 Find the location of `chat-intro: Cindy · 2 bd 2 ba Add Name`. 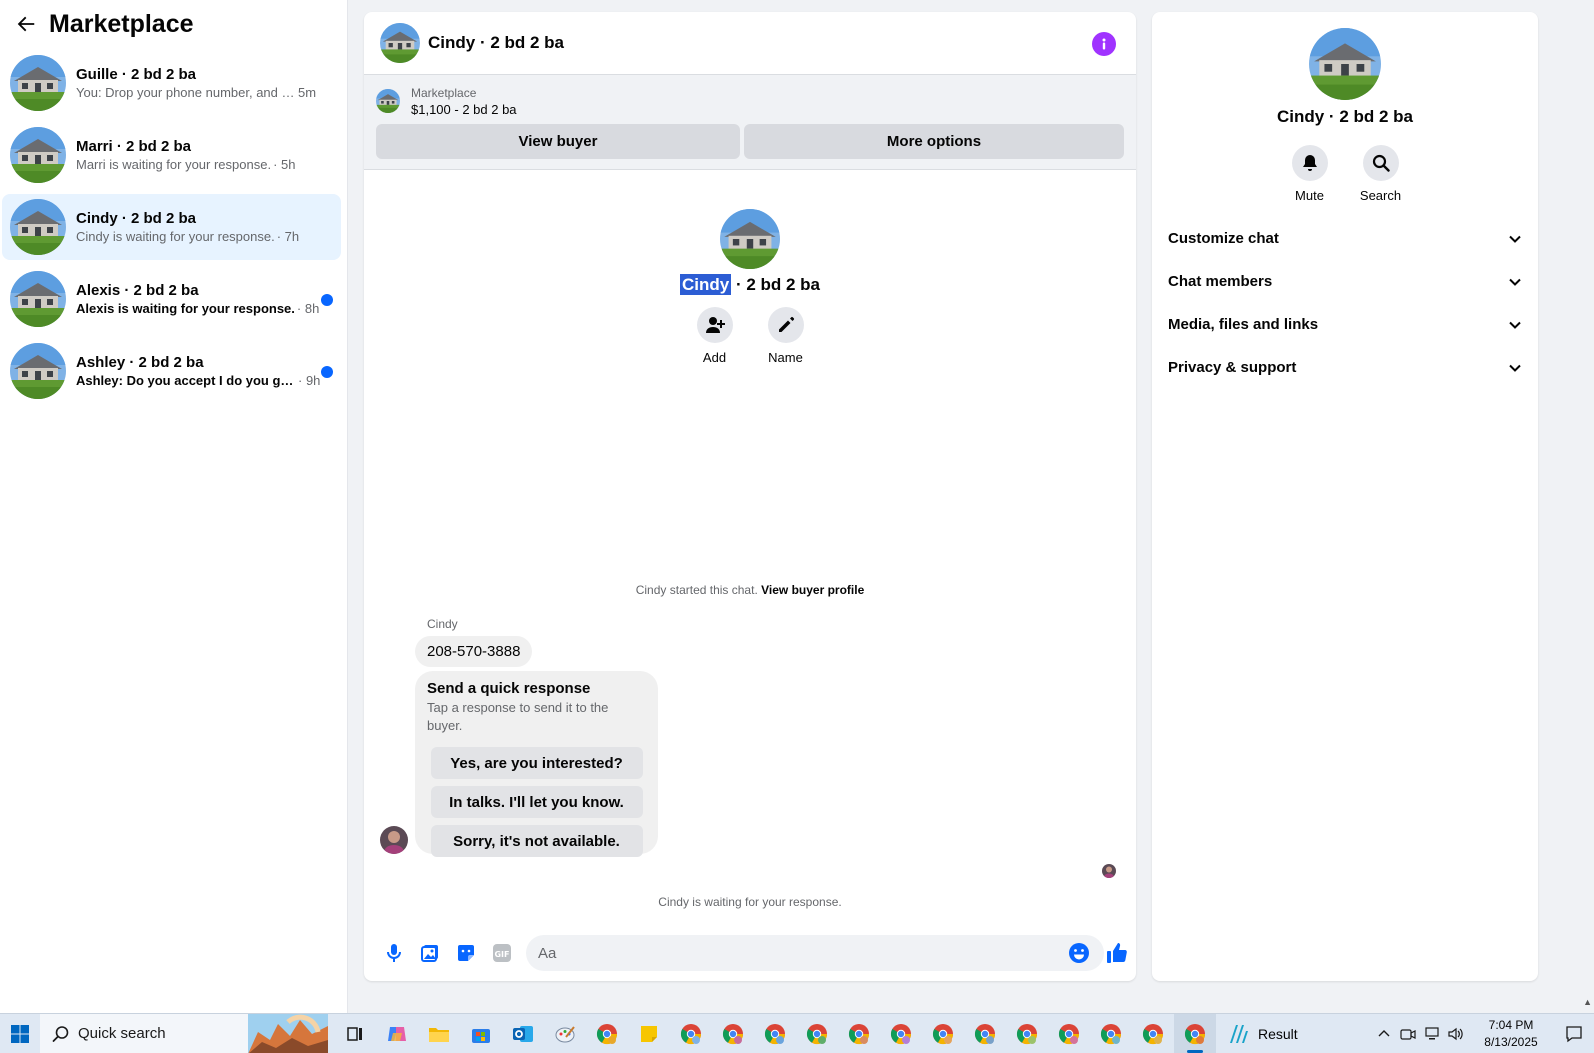

chat-intro: Cindy · 2 bd 2 ba Add Name is located at coordinates (750, 287).